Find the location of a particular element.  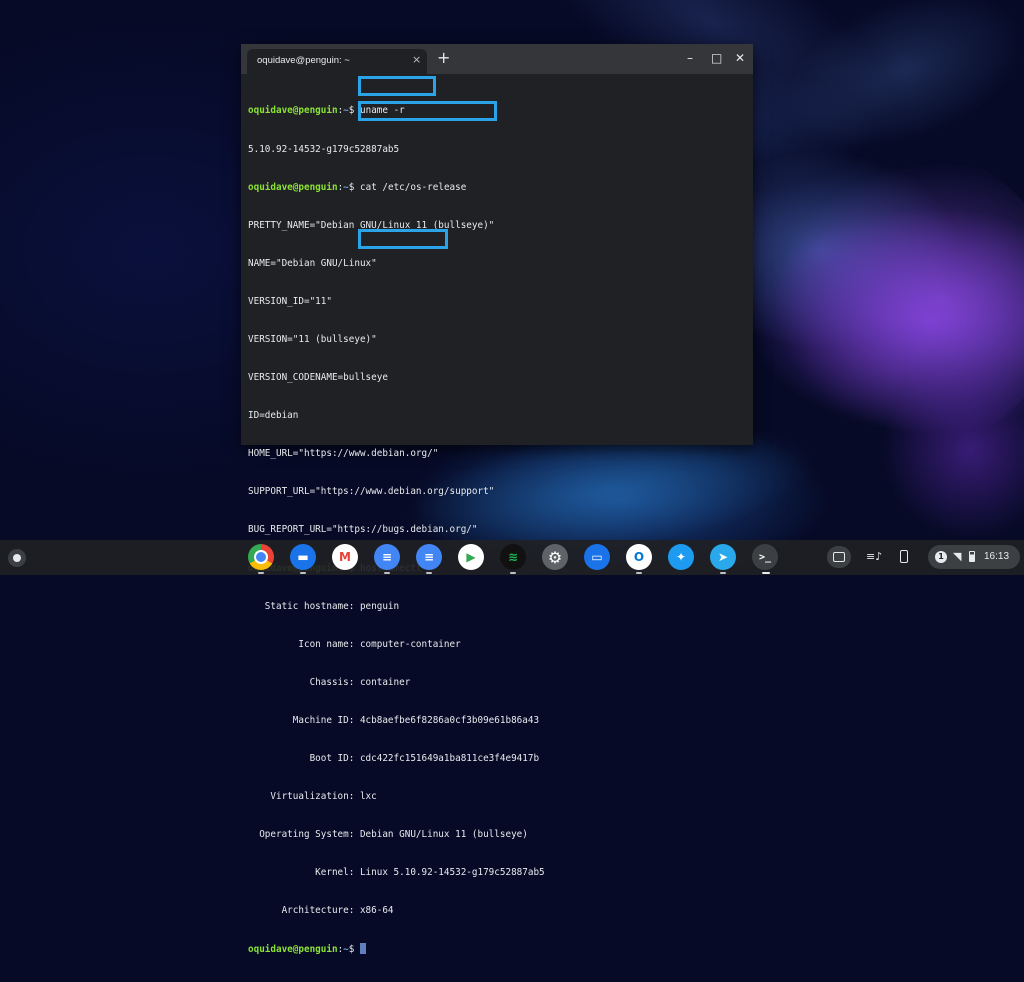

prompt-line: oquidave@penguin:~$ is located at coordinates (498, 949).